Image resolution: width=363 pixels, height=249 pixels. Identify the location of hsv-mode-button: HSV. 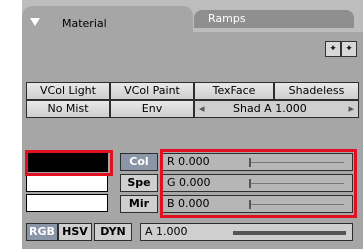
(75, 232).